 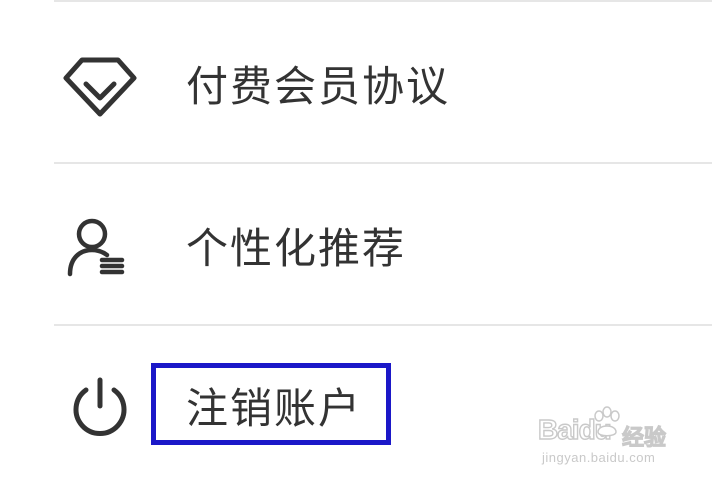 I want to click on menu-item-label: 付费会员协议, so click(x=318, y=86).